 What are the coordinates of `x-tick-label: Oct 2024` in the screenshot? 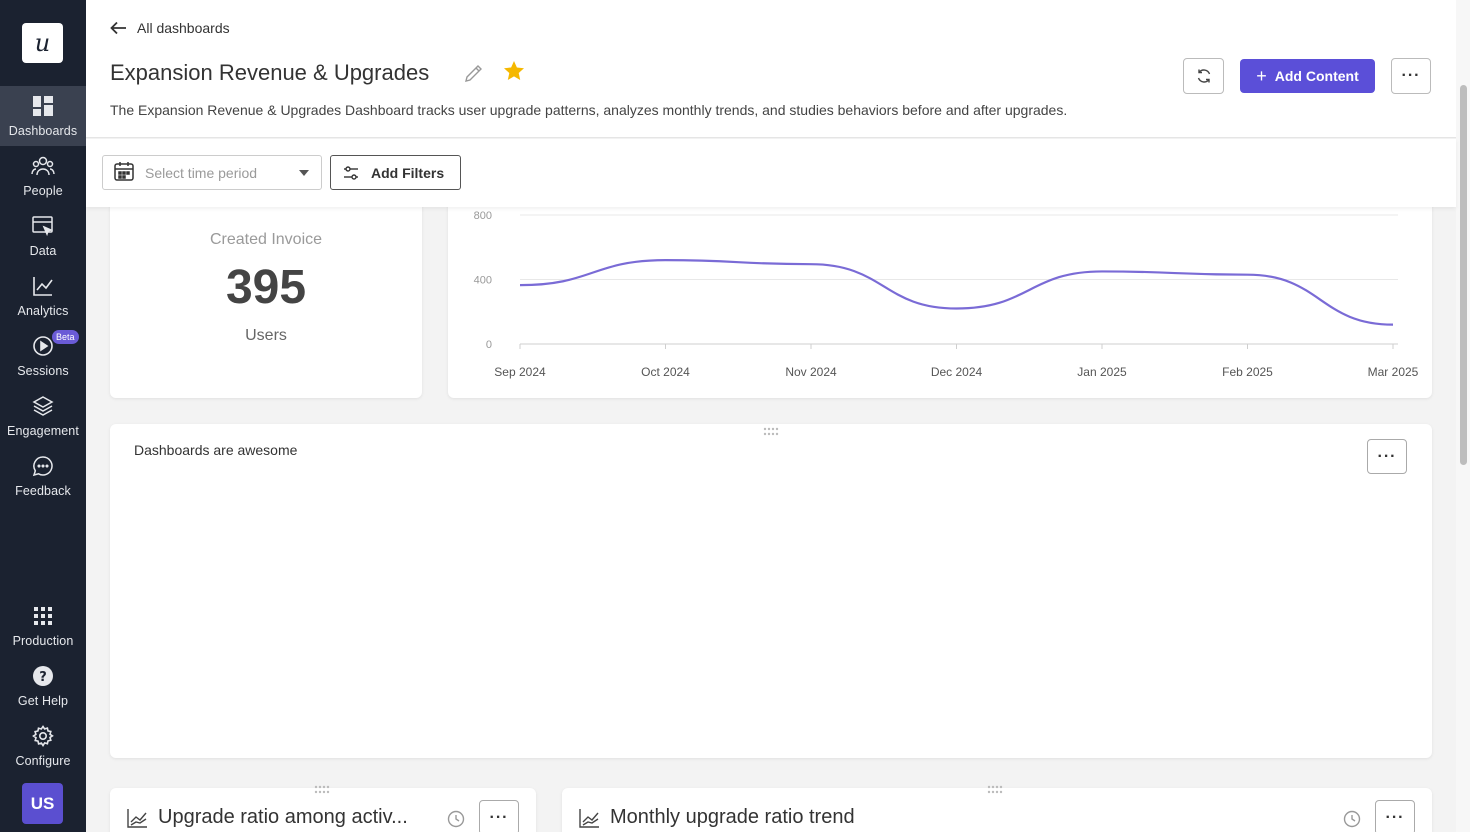 It's located at (665, 372).